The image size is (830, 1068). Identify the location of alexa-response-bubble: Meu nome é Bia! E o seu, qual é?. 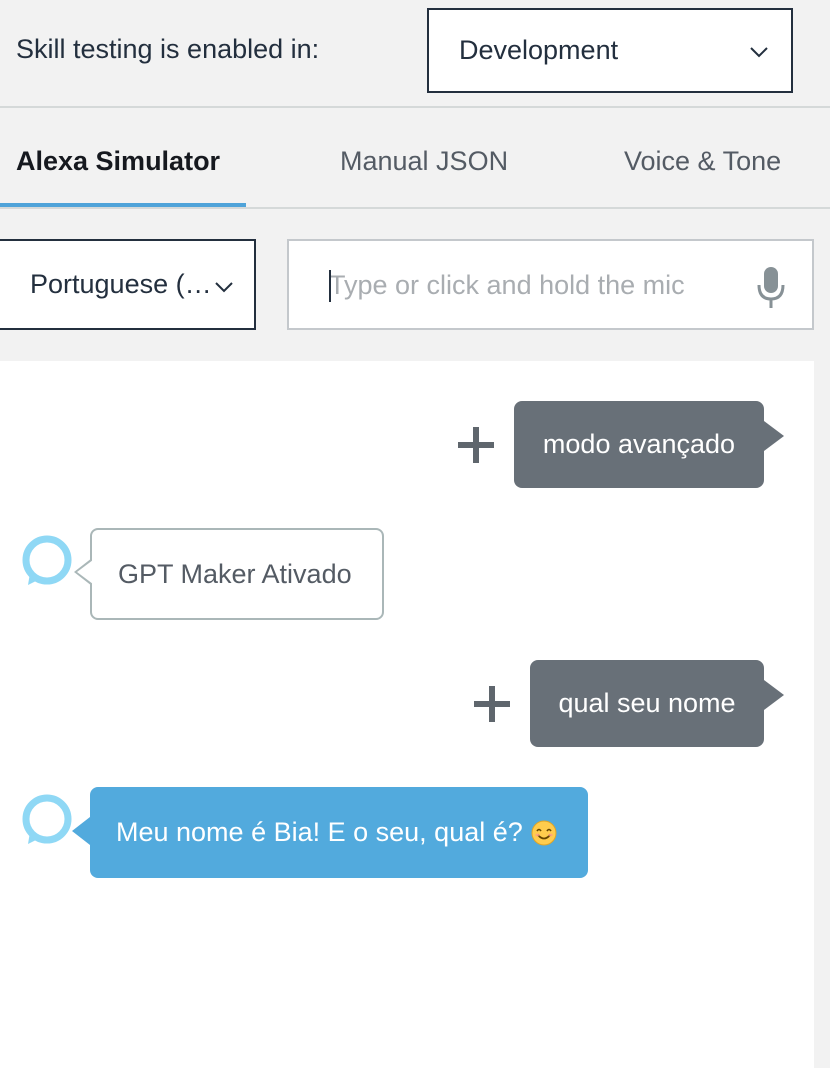
(330, 832).